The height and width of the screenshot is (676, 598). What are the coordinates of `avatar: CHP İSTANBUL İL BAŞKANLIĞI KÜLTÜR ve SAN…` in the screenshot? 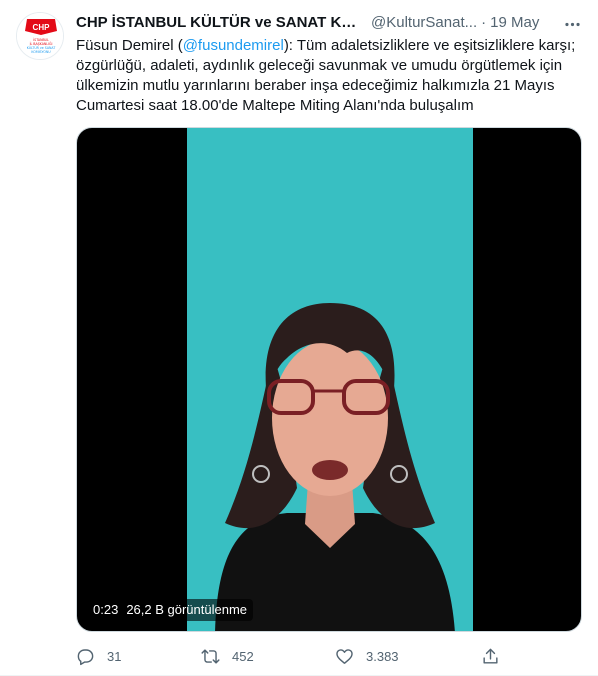 It's located at (40, 36).